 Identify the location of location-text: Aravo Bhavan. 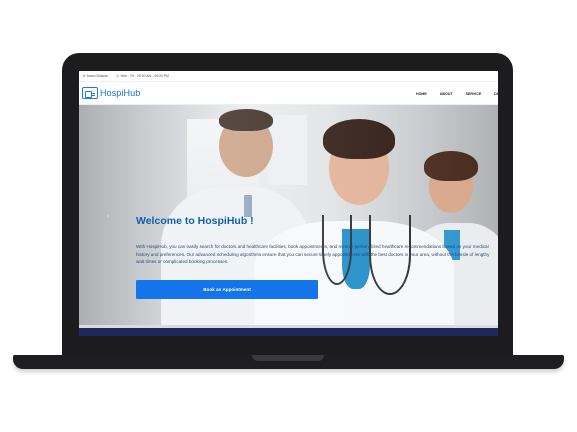
(97, 76).